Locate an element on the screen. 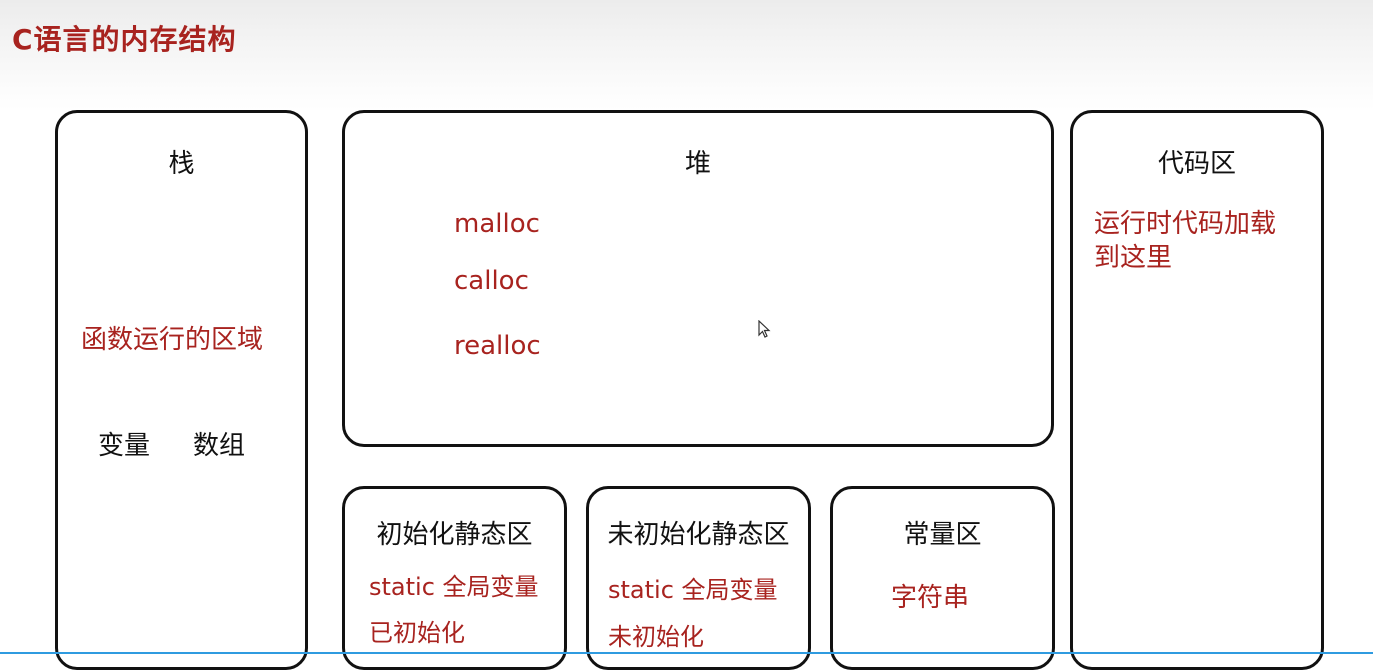  uninit-static-box: 未初始化静态区 static 全局变量 未初始化 is located at coordinates (698, 578).